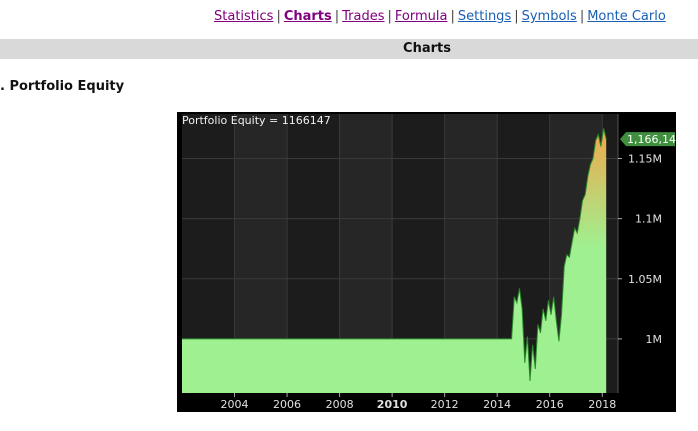 This screenshot has width=698, height=431. Describe the element at coordinates (421, 16) in the screenshot. I see `nav-link-formula: Formula` at that location.